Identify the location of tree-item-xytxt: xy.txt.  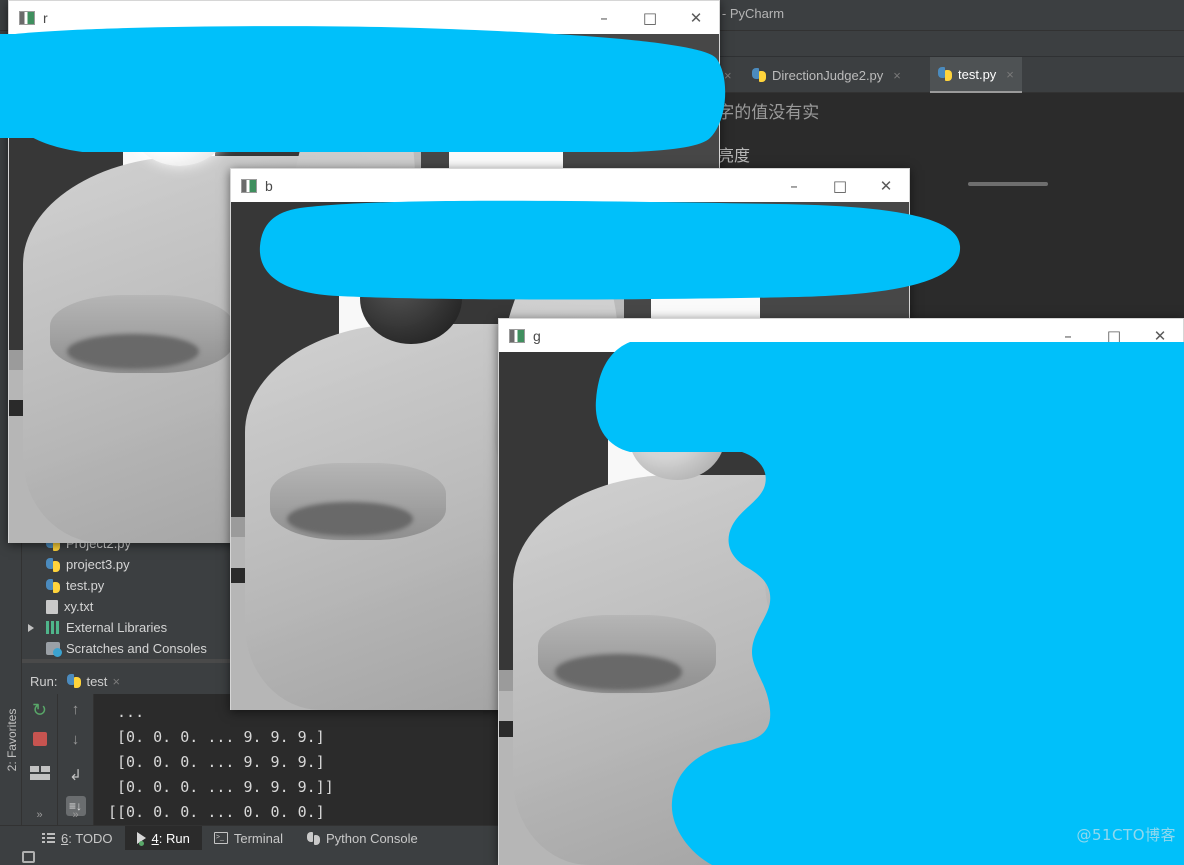
(128, 606).